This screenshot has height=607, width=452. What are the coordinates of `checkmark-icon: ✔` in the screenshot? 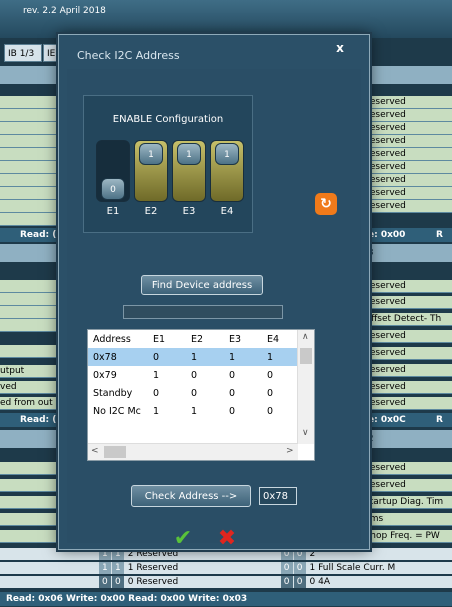 It's located at (183, 538).